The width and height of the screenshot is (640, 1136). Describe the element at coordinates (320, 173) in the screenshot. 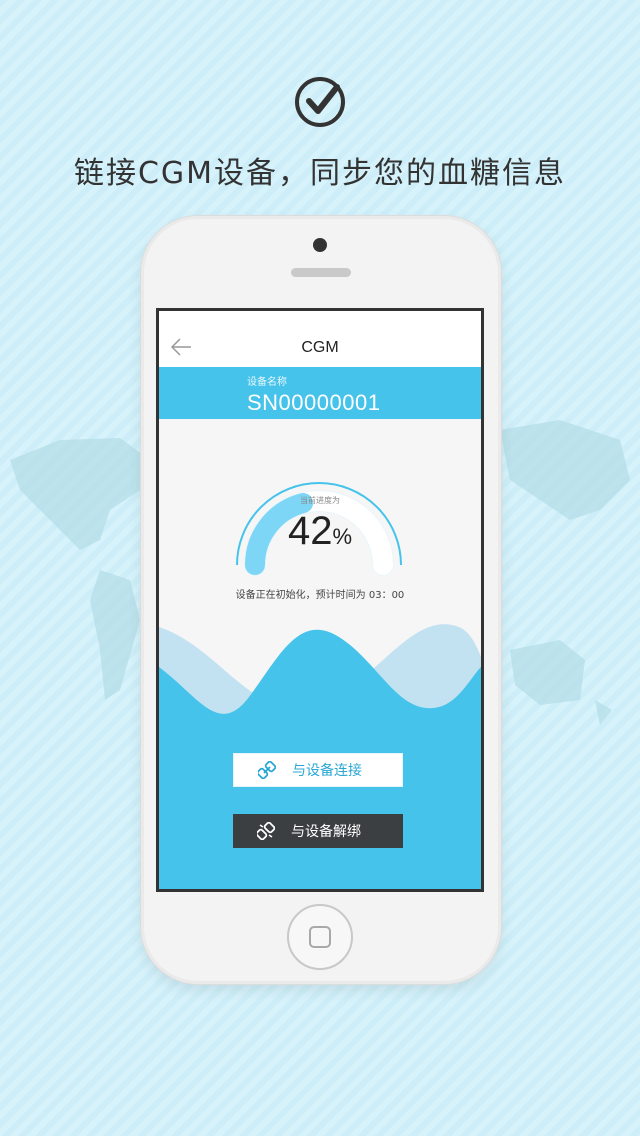

I see `promo-headline: 链接CGM设备，同步您的血糖信息` at that location.